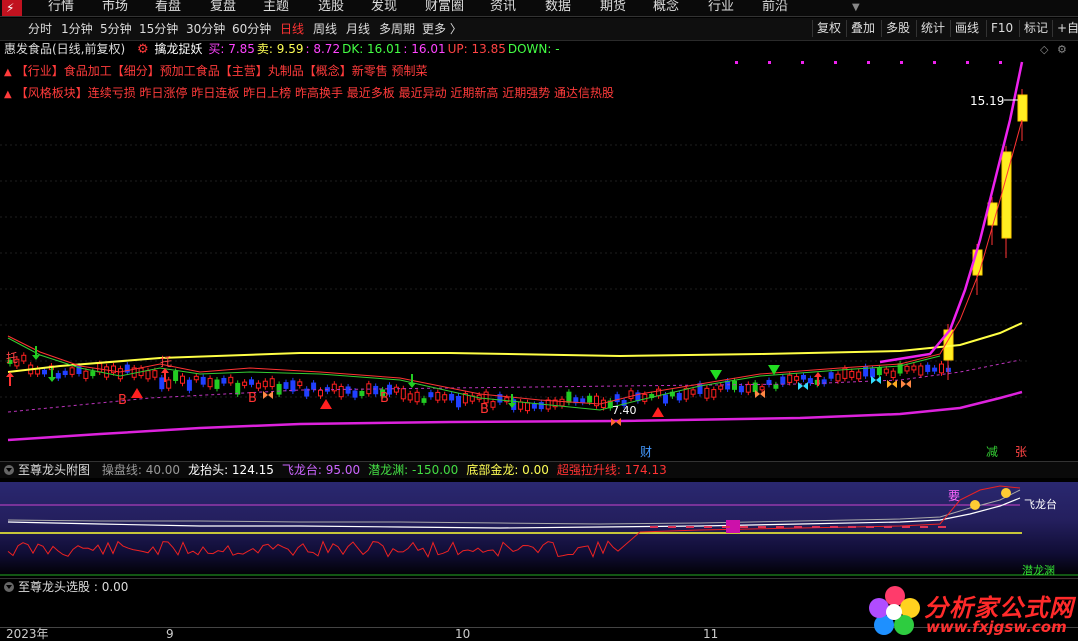  I want to click on sub-value-0: 操盘线: 40.00, so click(141, 470).